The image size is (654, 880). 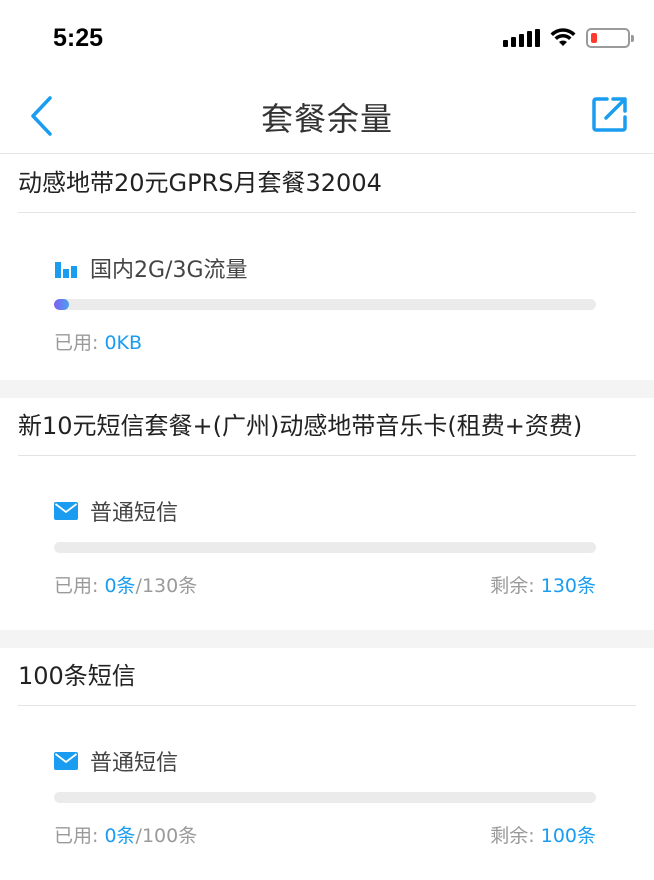 I want to click on used-amount: 已用: 0条/100条, so click(x=126, y=836).